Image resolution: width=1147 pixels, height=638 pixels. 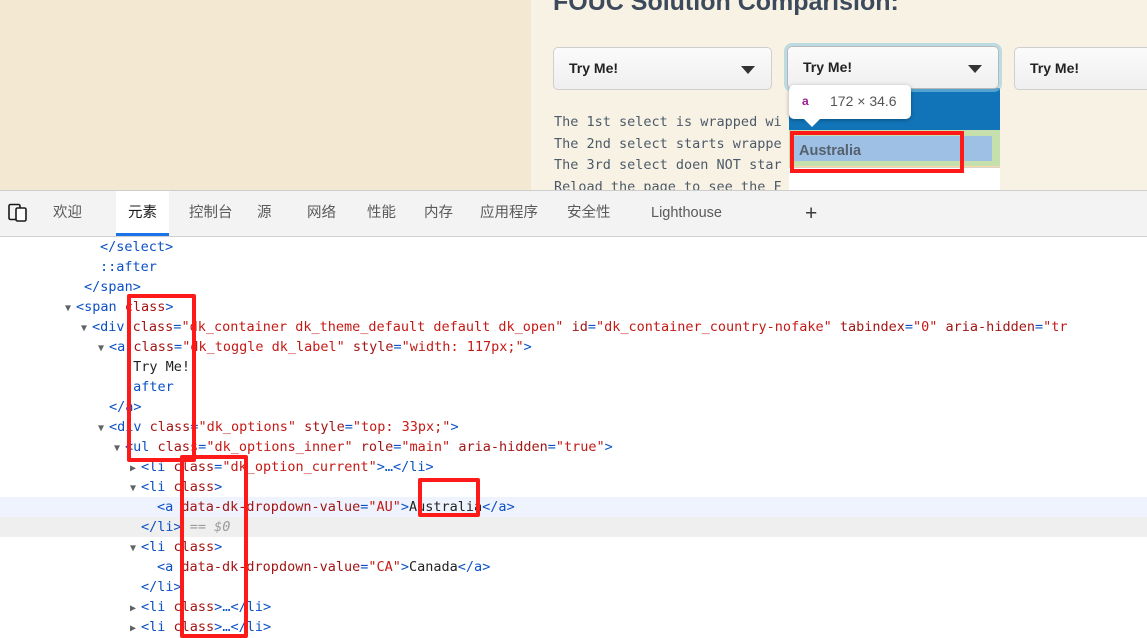 I want to click on tab-elements: 元素, so click(x=142, y=213).